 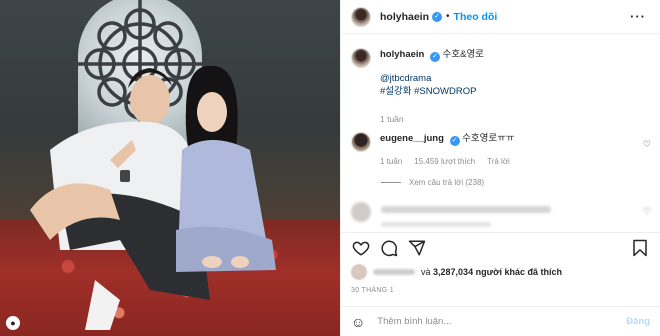 I want to click on caption-avatar, so click(x=361, y=58).